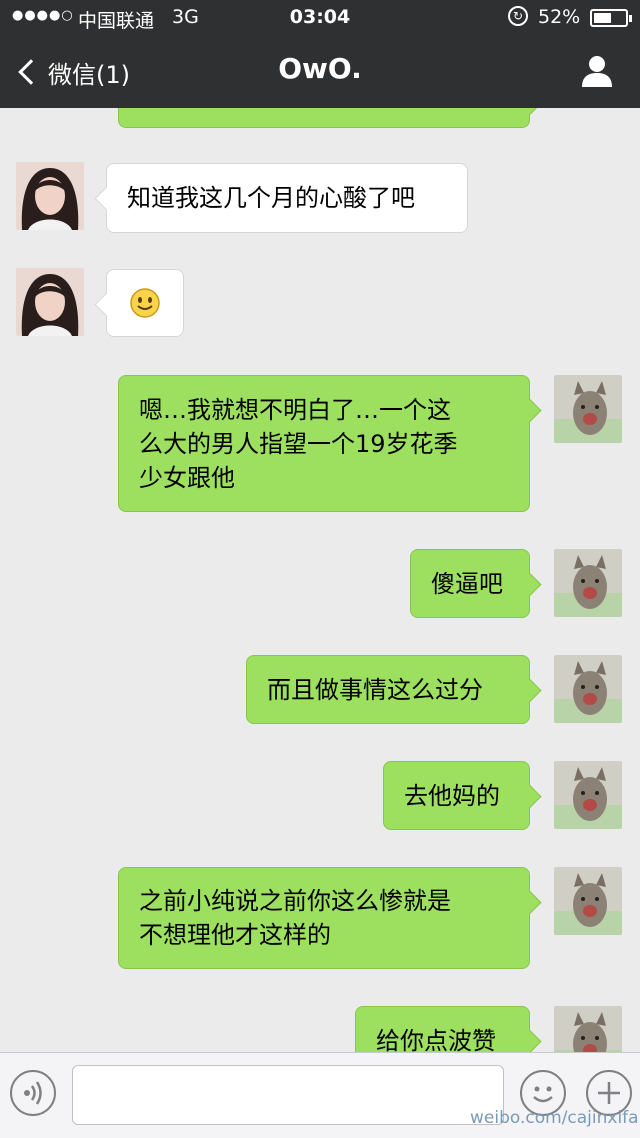 This screenshot has height=1138, width=640. What do you see at coordinates (320, 68) in the screenshot?
I see `chat-title: OwO.` at bounding box center [320, 68].